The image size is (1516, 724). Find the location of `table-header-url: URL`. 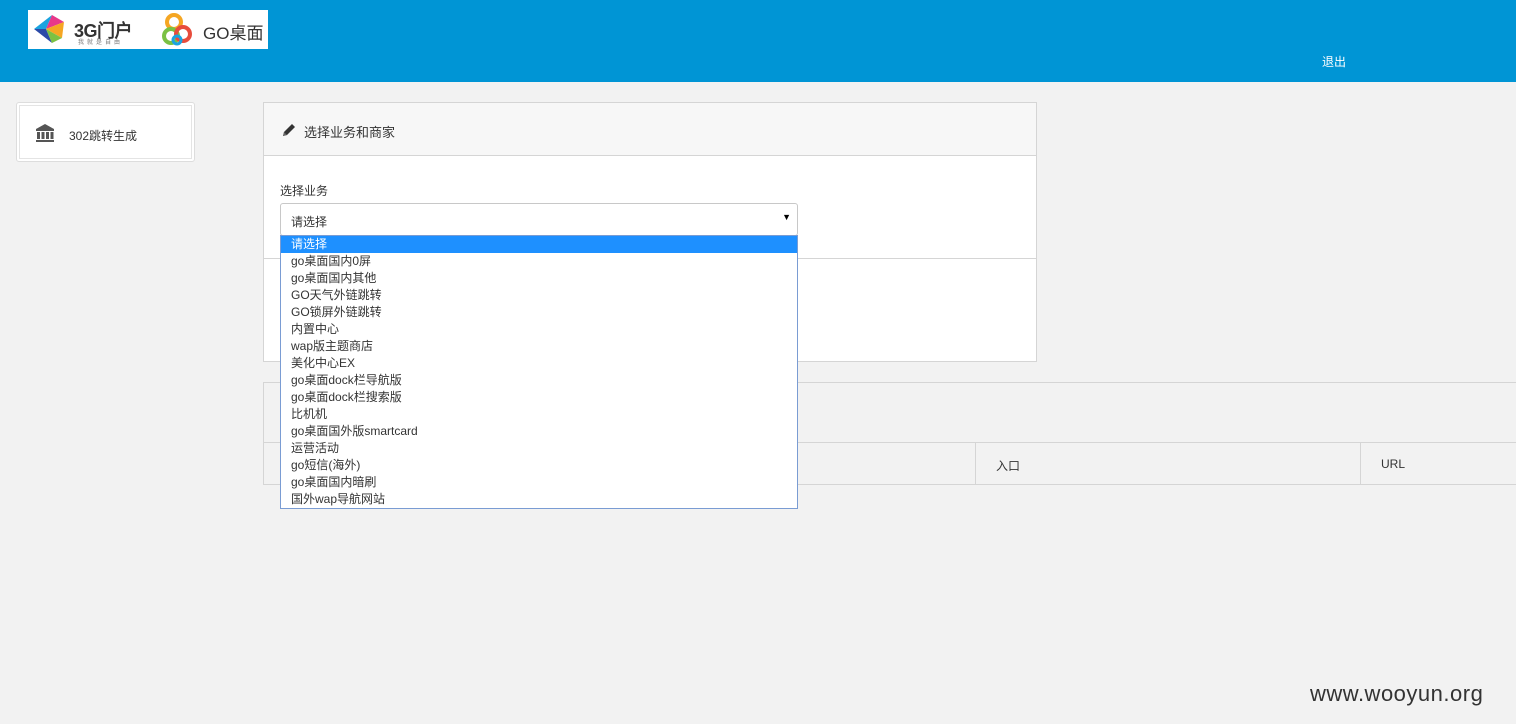

table-header-url: URL is located at coordinates (1438, 463).